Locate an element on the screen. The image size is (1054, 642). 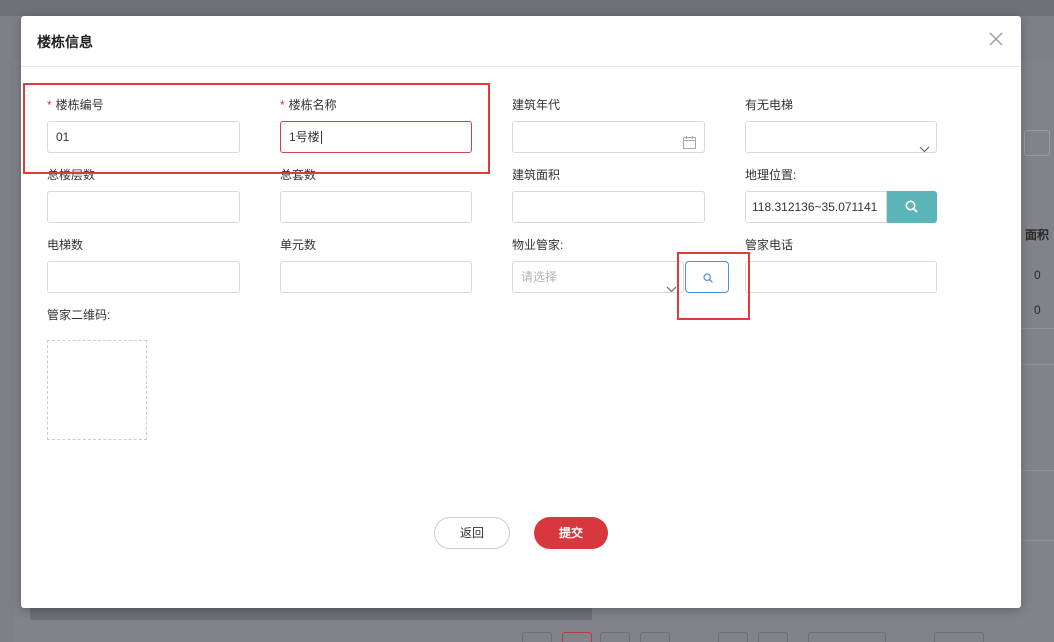
total-floors-label: 总楼层数 is located at coordinates (71, 175).